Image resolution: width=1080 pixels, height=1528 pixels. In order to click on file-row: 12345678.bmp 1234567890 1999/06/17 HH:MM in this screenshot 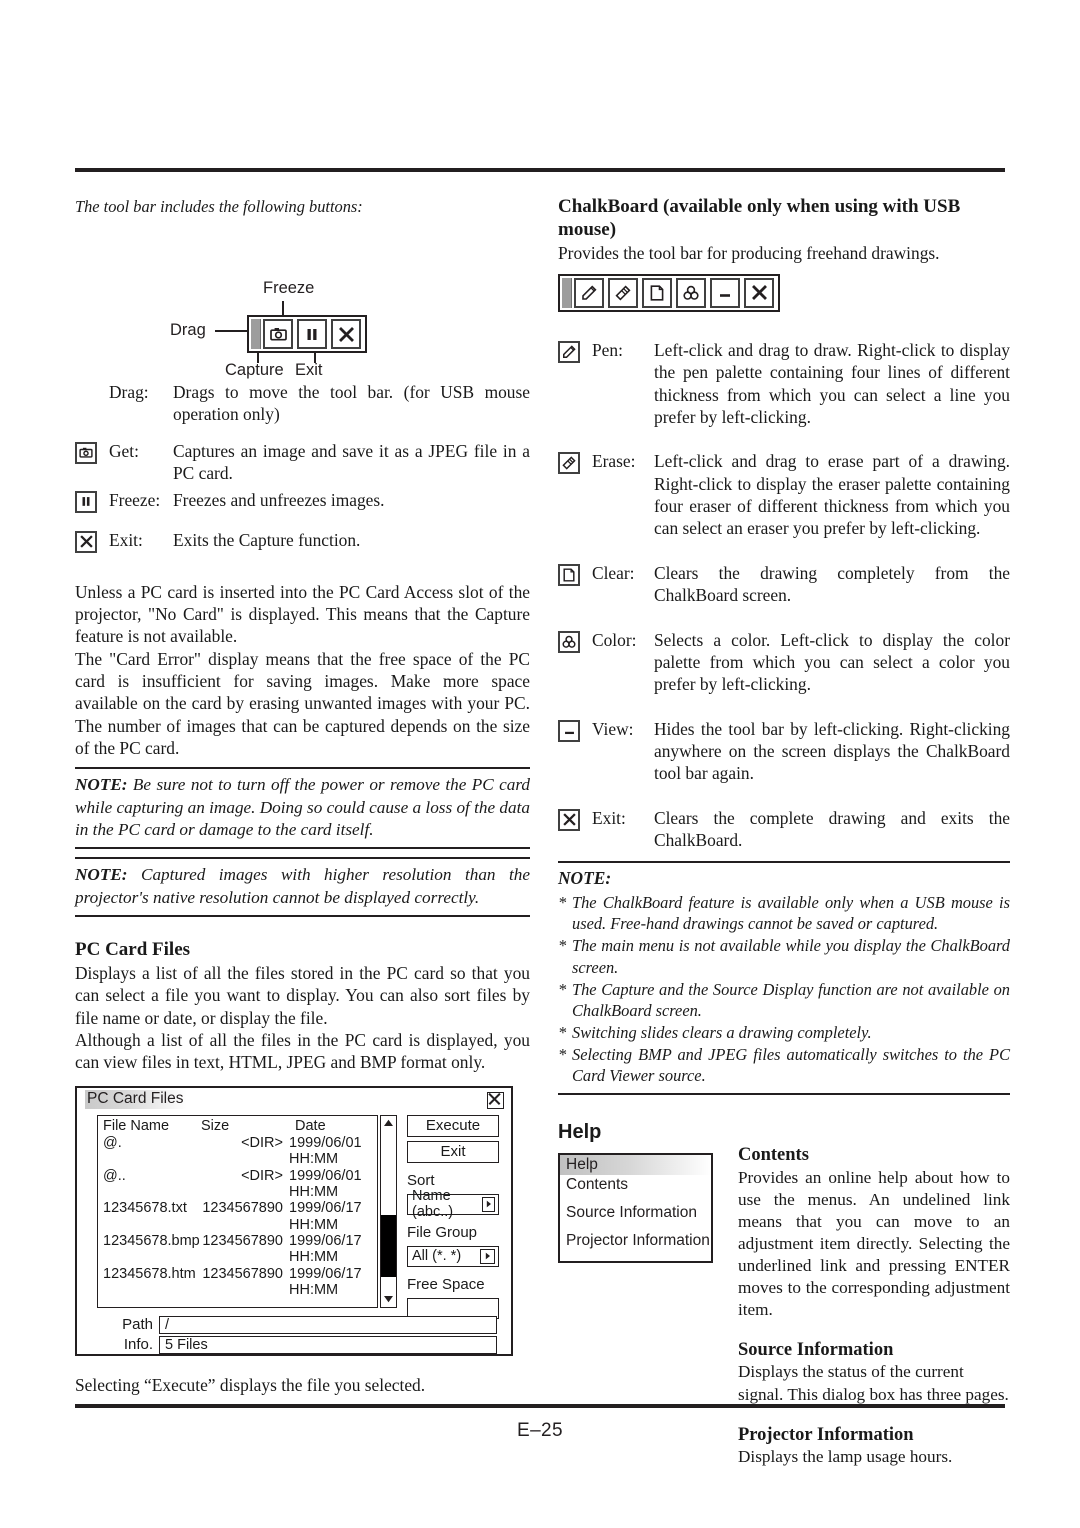, I will do `click(237, 1249)`.